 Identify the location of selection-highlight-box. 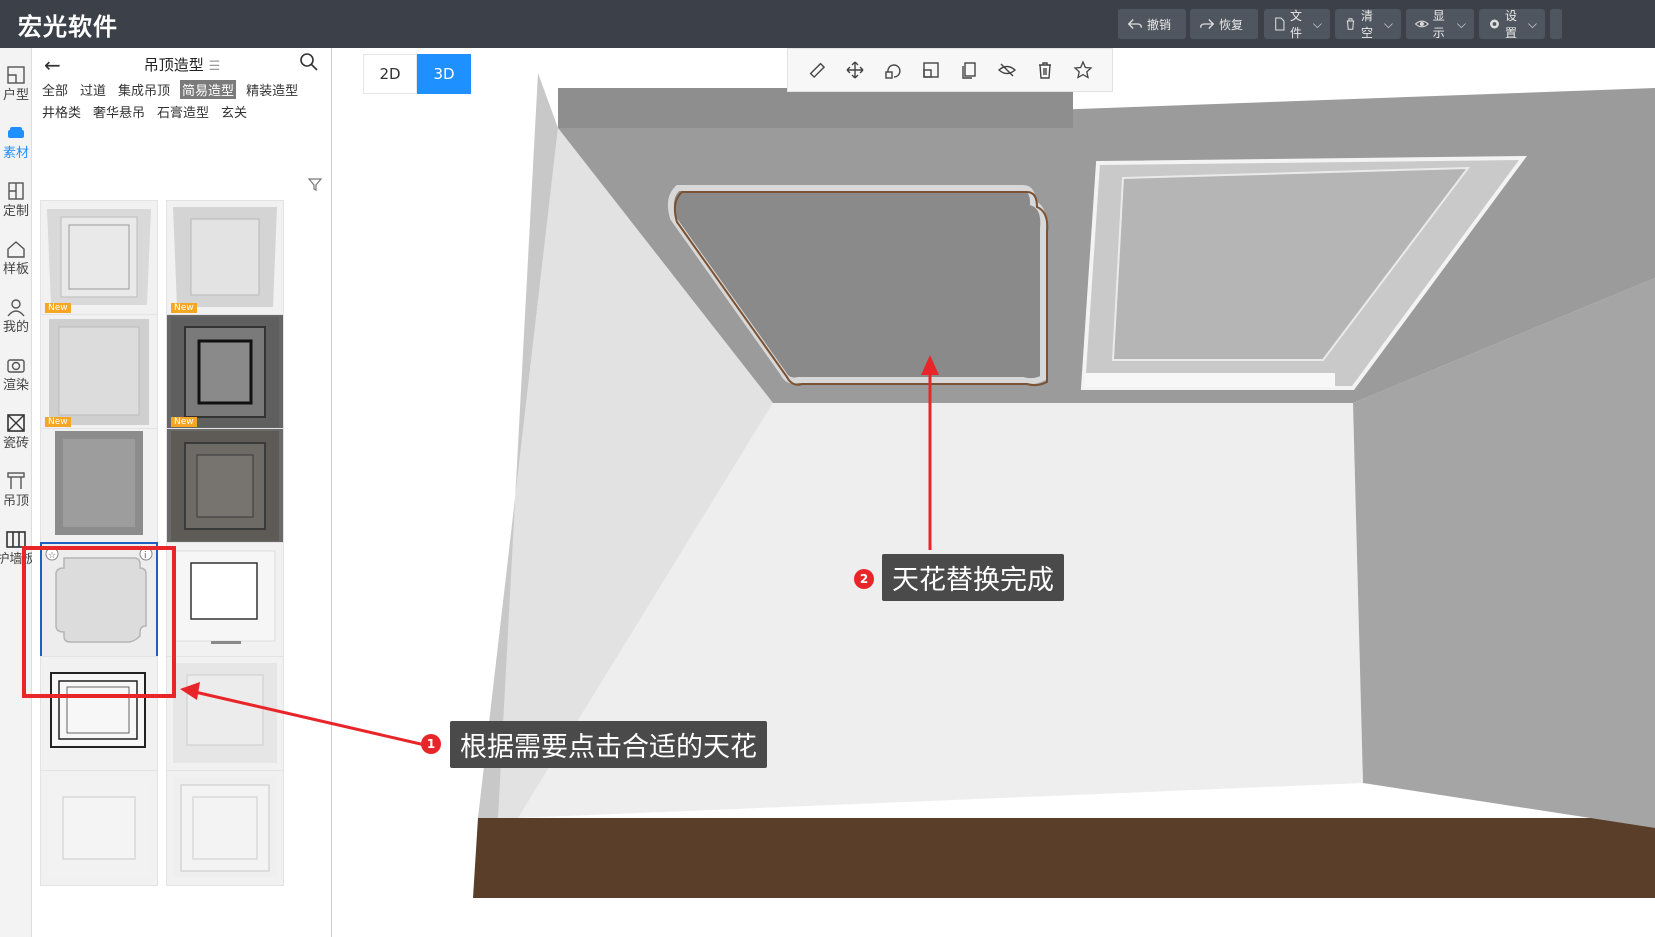
(99, 622).